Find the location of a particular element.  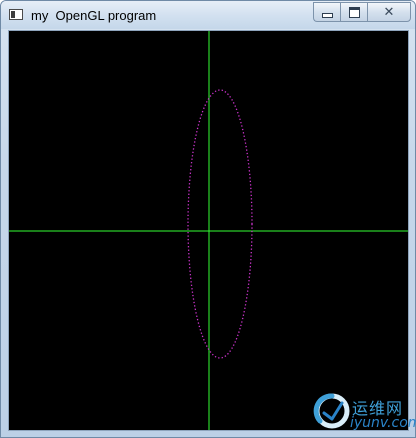

maximize-icon is located at coordinates (354, 12).